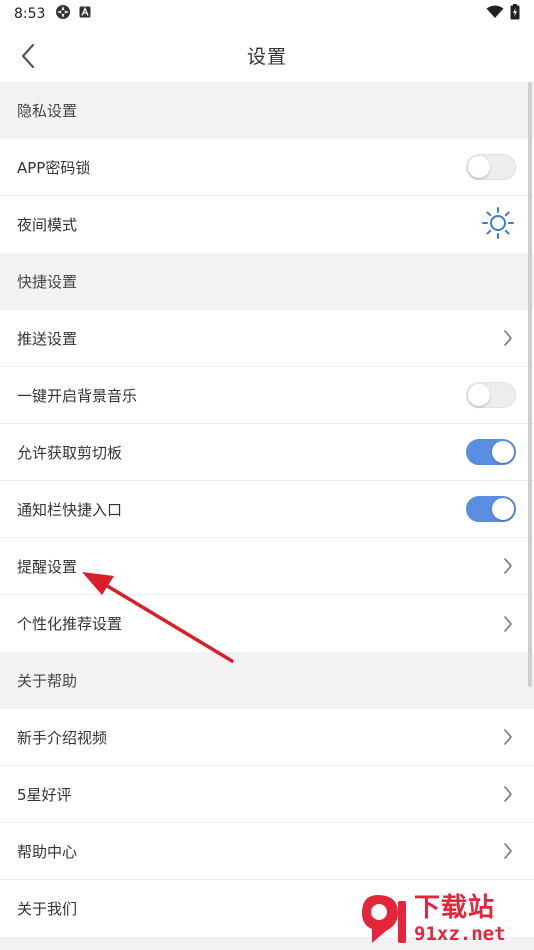  What do you see at coordinates (491, 395) in the screenshot?
I see `bg-music-toggle` at bounding box center [491, 395].